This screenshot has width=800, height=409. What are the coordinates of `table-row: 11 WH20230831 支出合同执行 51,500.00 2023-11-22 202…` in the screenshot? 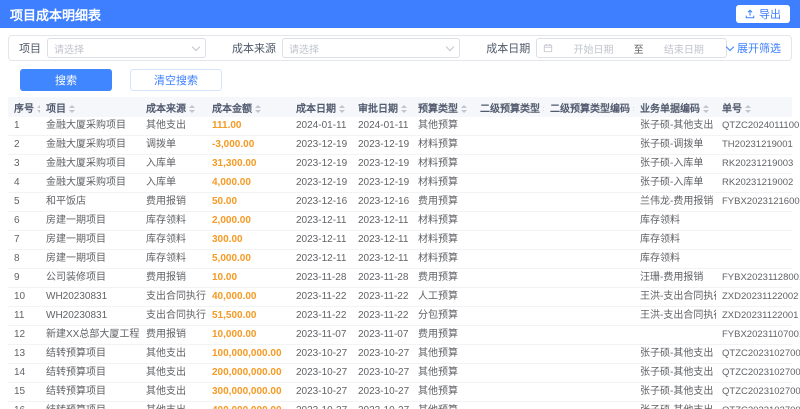 It's located at (403, 316).